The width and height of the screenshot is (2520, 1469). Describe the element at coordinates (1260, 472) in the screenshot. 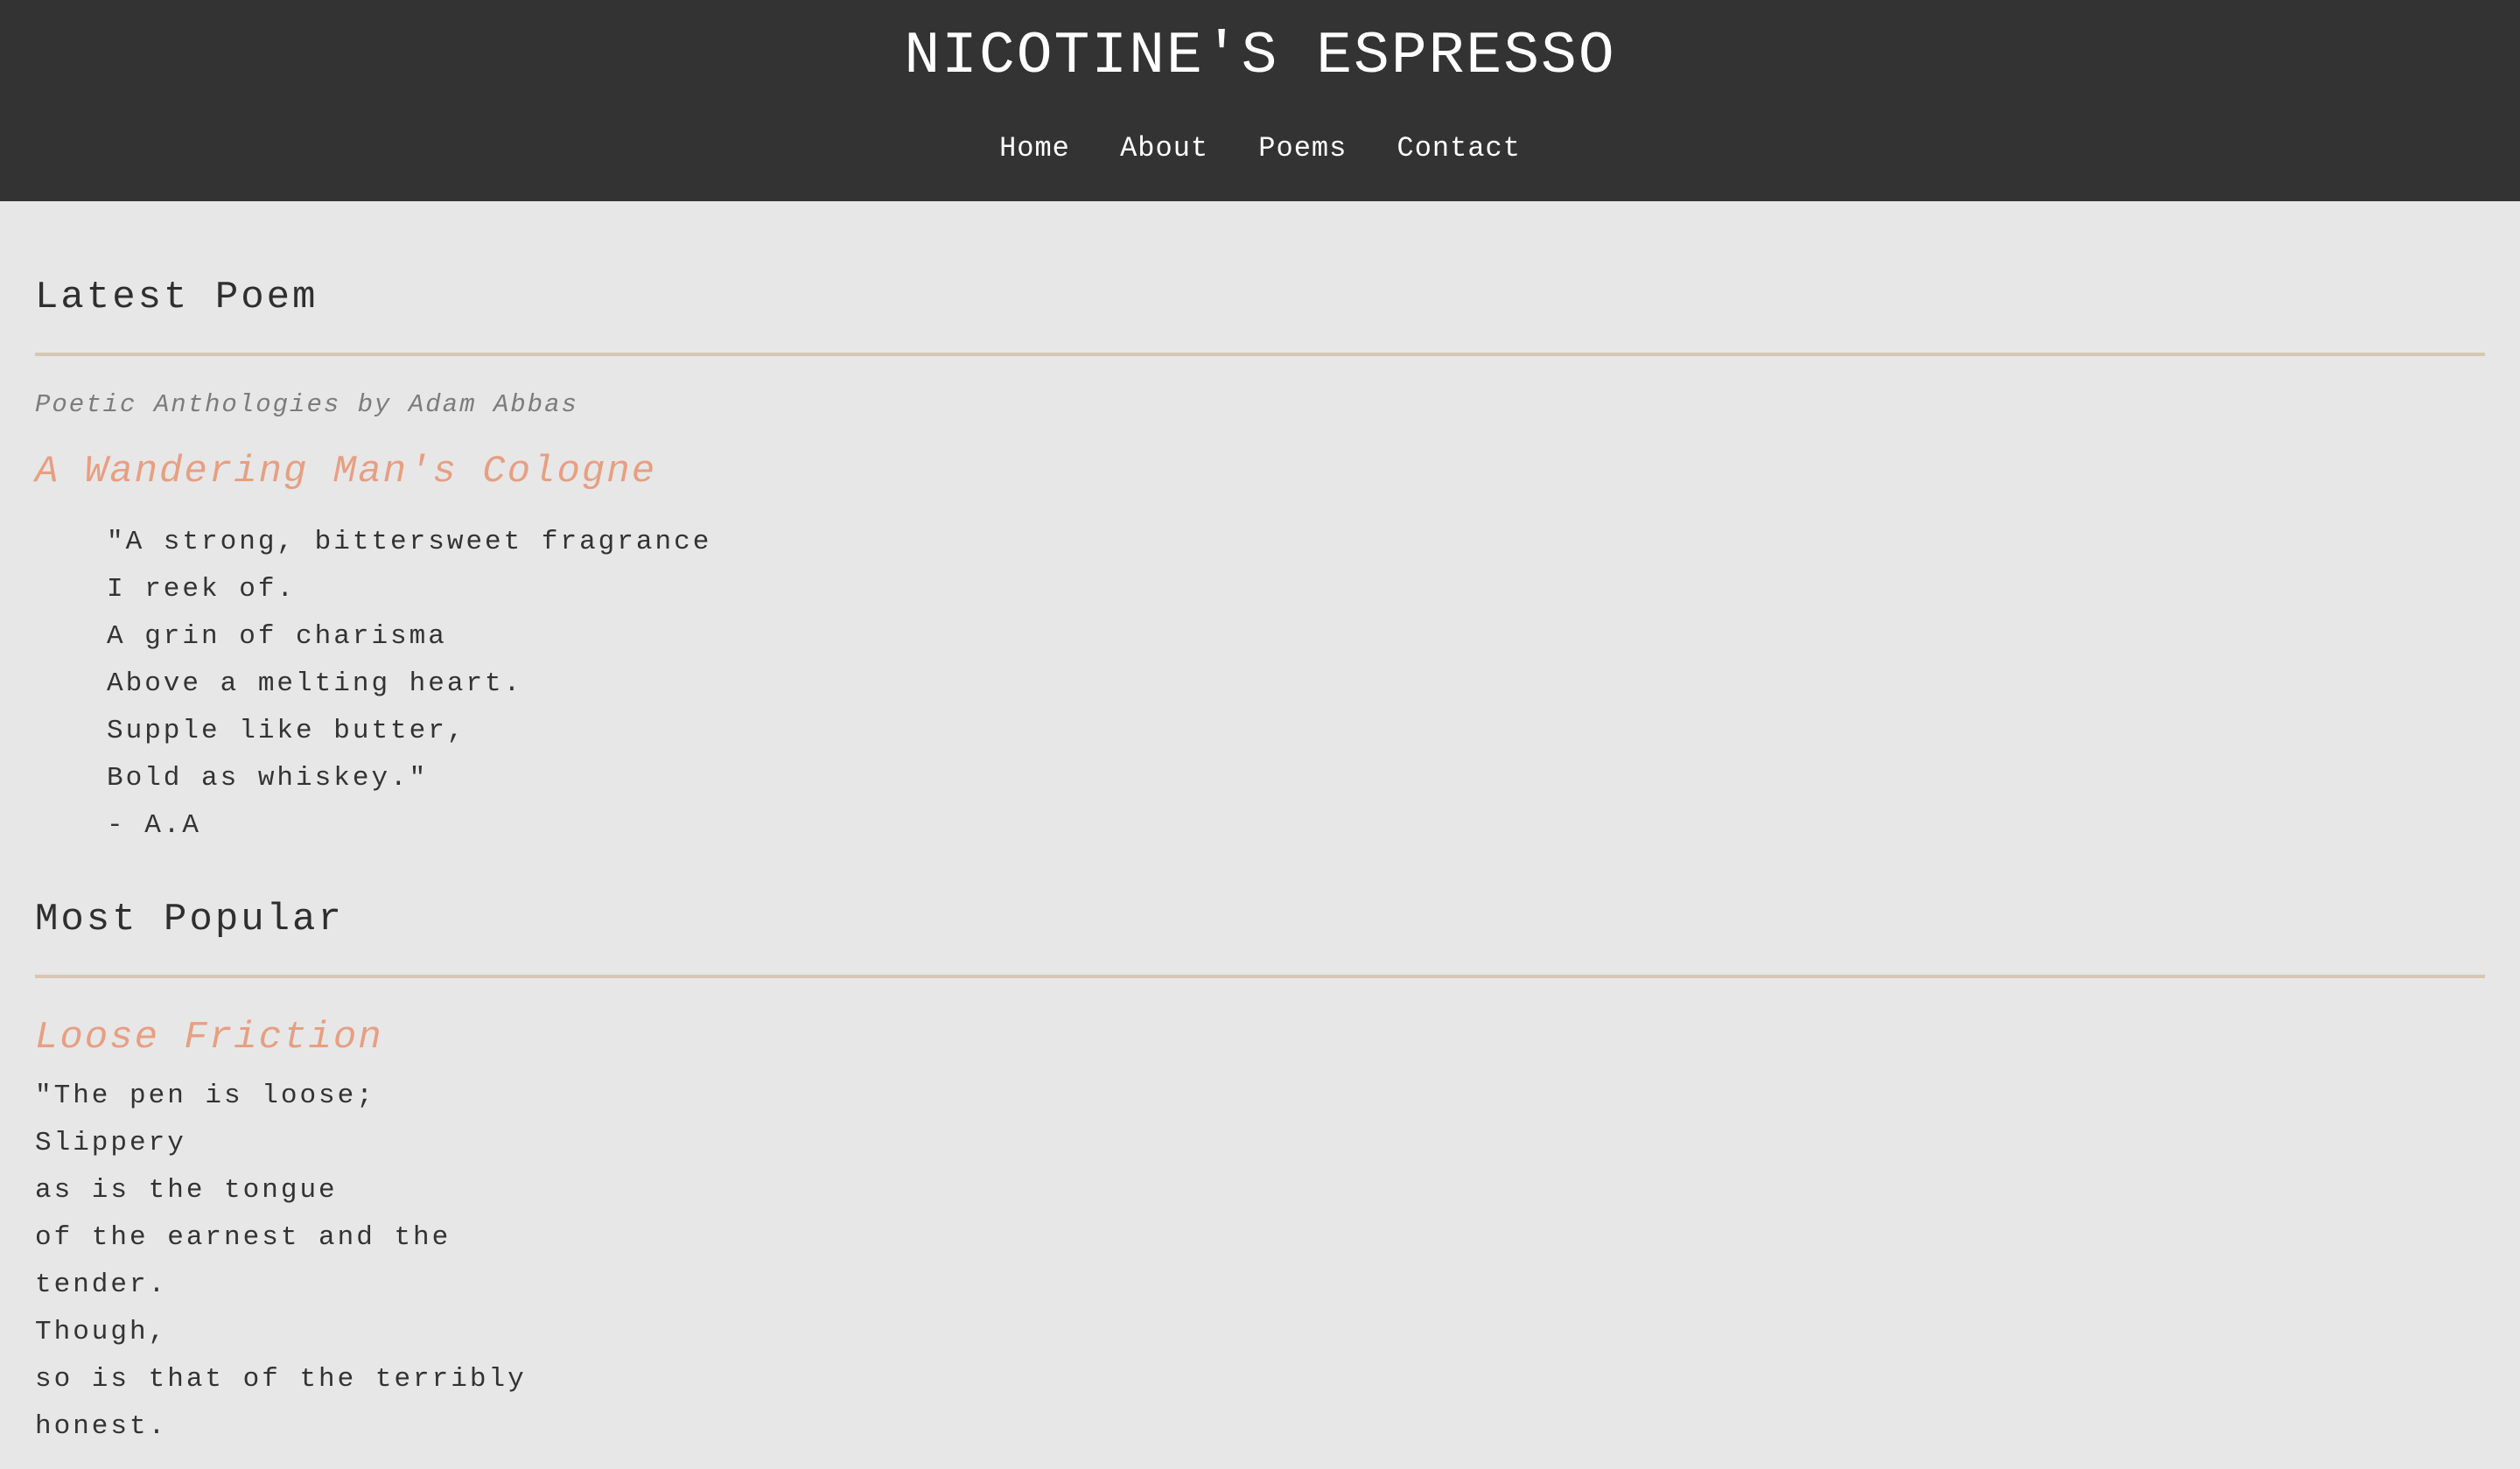

I see `latest-poem-title: A Wandering Man's Cologne` at that location.